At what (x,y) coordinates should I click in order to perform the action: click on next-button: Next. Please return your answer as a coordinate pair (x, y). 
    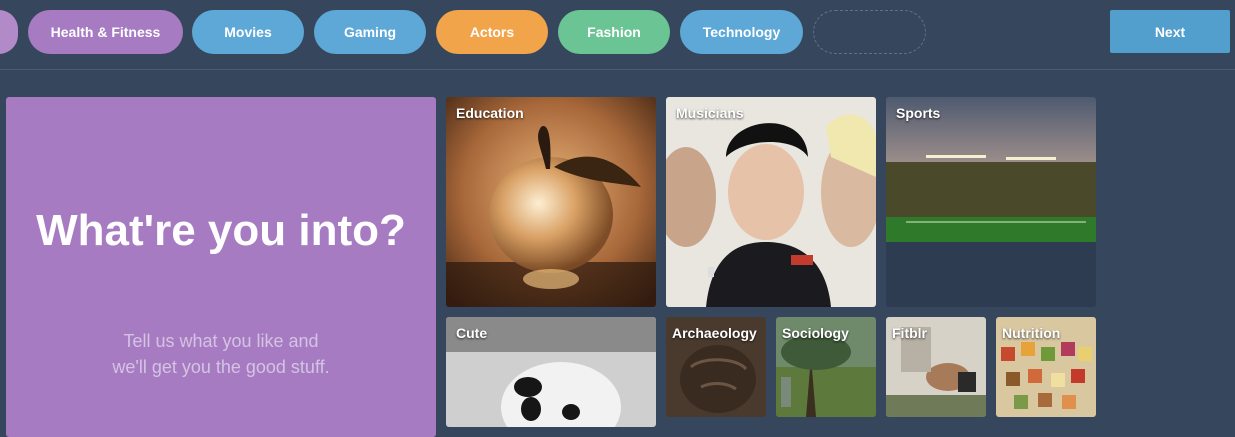
    Looking at the image, I should click on (1170, 31).